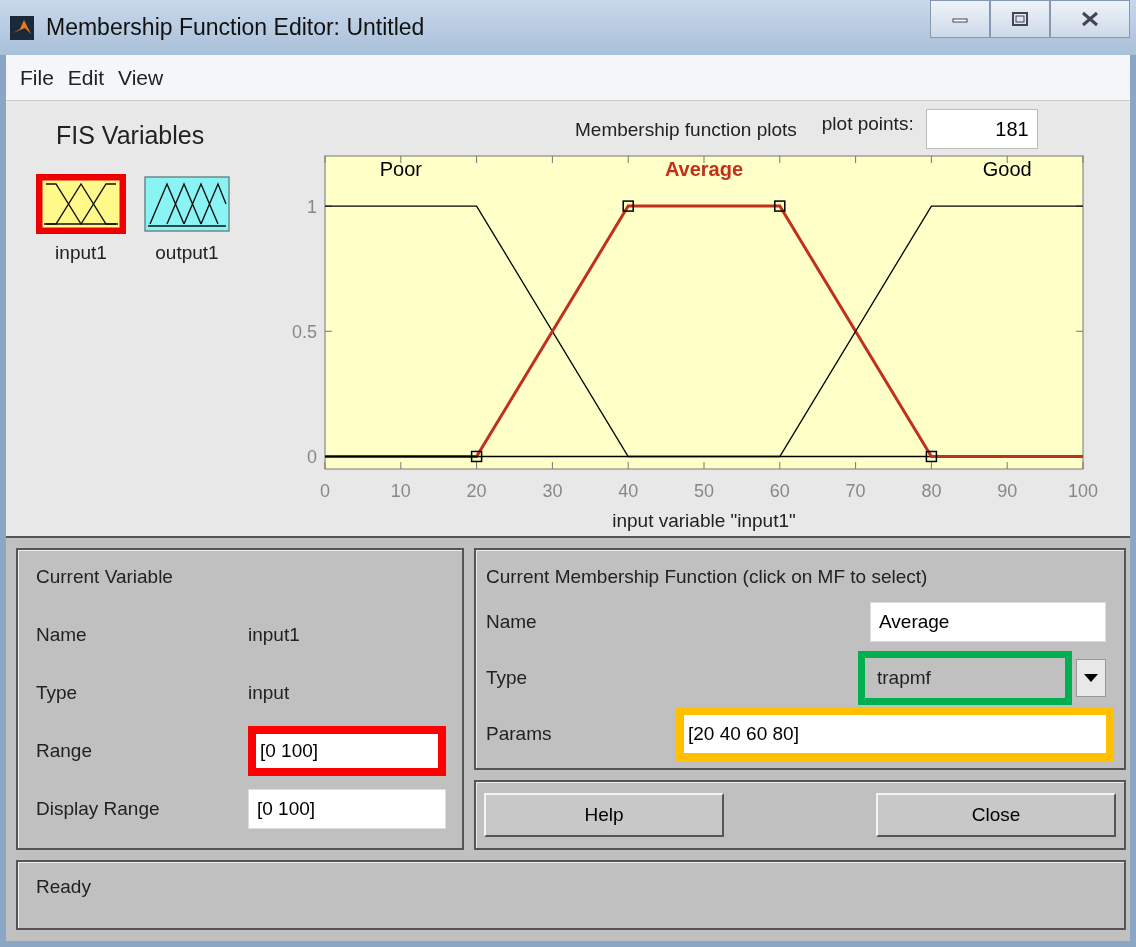 The height and width of the screenshot is (947, 1136). I want to click on menu-item: File, so click(37, 77).